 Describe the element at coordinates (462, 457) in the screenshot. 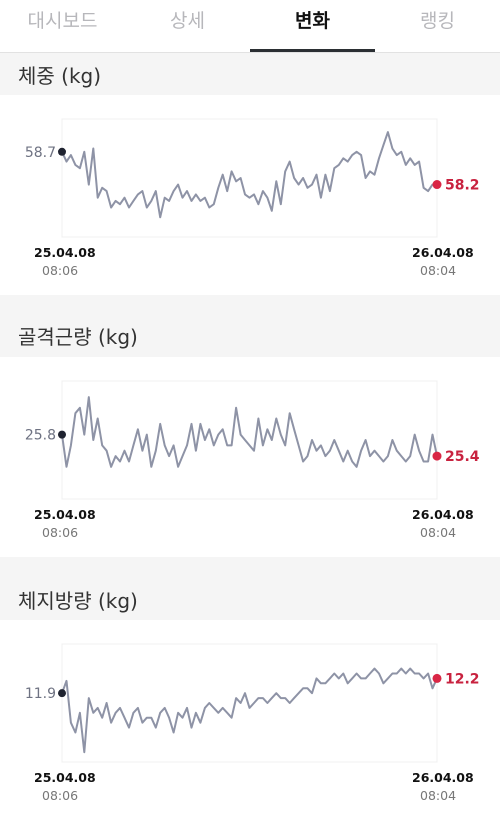

I see `end-value-label: 25.4` at that location.